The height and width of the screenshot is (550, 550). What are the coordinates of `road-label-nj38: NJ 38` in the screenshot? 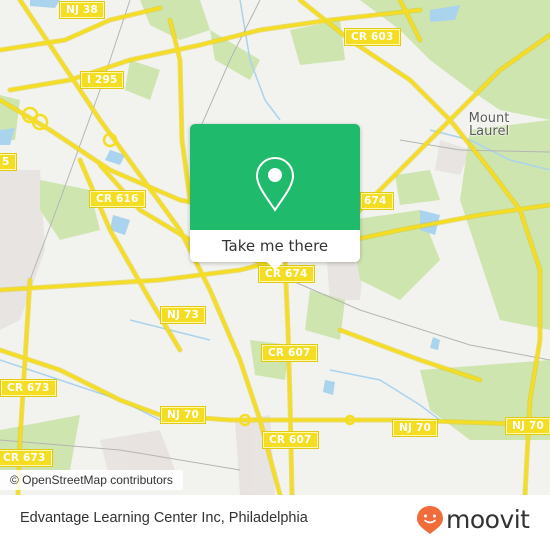 It's located at (82, 10).